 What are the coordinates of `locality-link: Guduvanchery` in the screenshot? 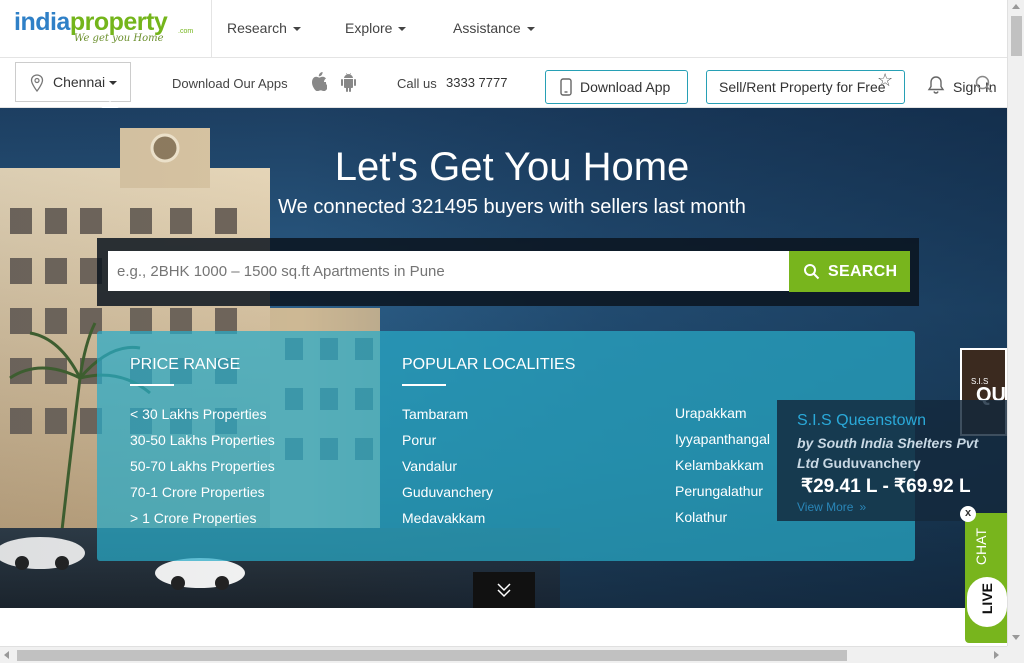 It's located at (447, 492).